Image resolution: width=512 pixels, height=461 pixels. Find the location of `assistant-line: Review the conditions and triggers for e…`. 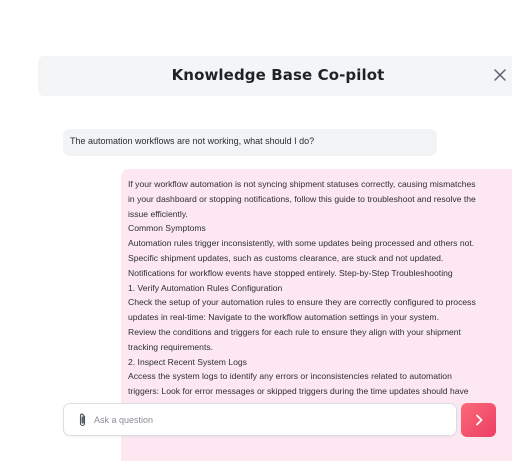

assistant-line: Review the conditions and triggers for e… is located at coordinates (294, 331).